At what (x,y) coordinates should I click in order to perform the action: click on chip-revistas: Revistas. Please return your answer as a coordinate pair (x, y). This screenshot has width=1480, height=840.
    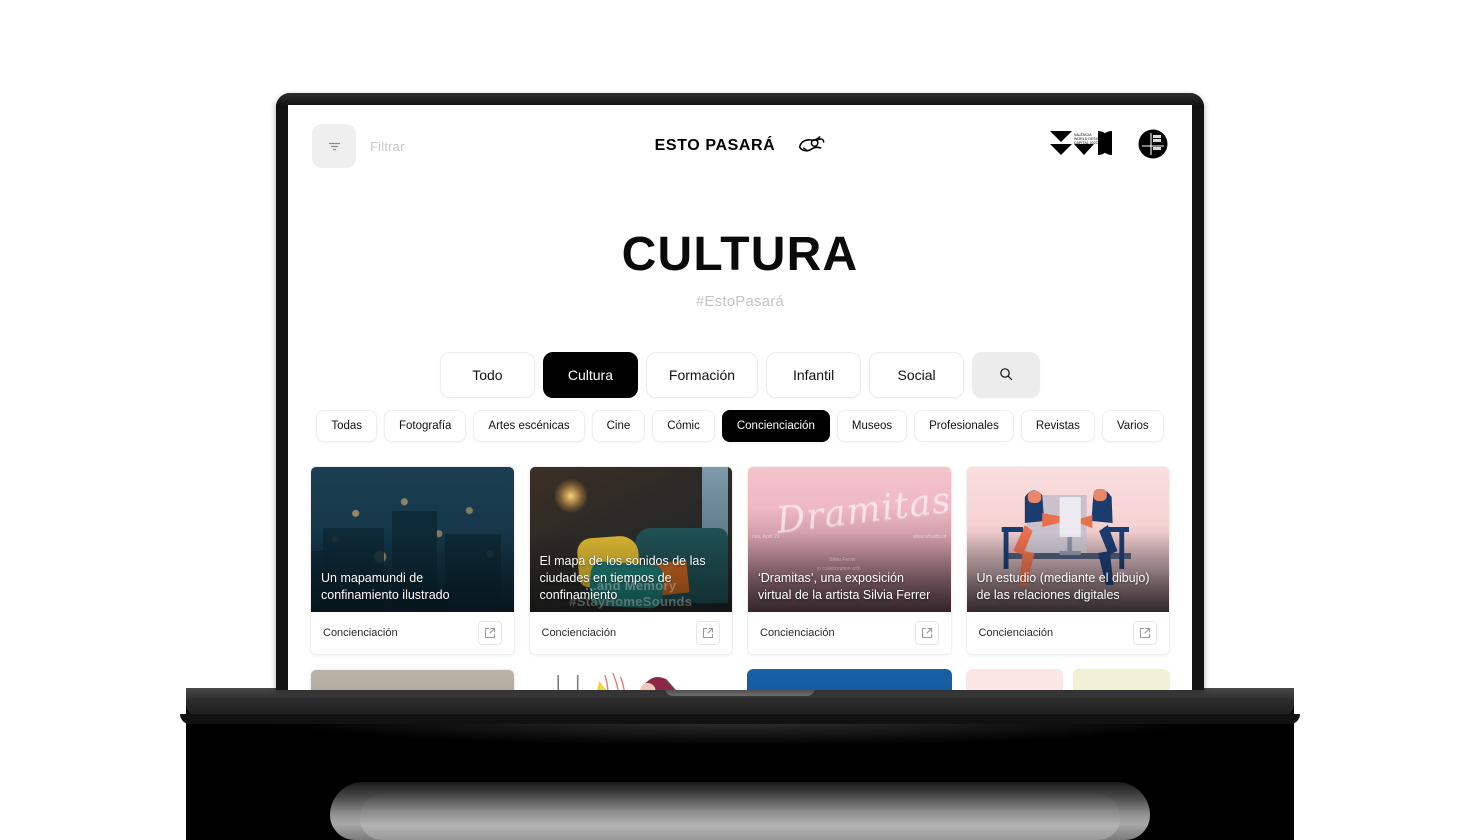
    Looking at the image, I should click on (1057, 426).